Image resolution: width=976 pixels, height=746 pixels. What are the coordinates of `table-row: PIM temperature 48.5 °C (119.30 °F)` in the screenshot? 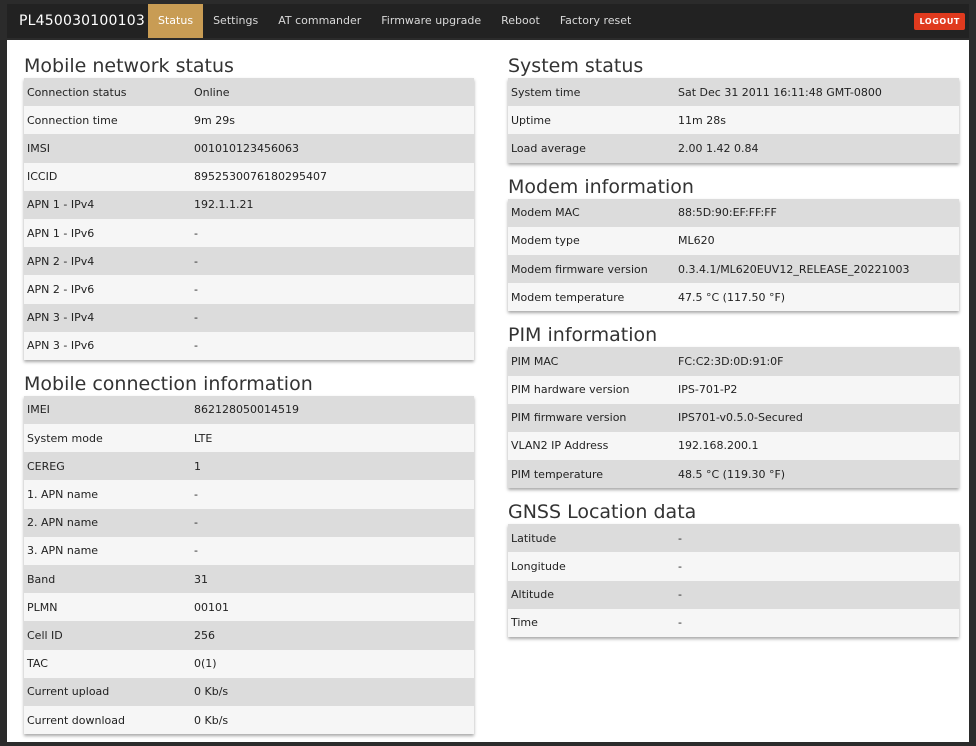 It's located at (733, 474).